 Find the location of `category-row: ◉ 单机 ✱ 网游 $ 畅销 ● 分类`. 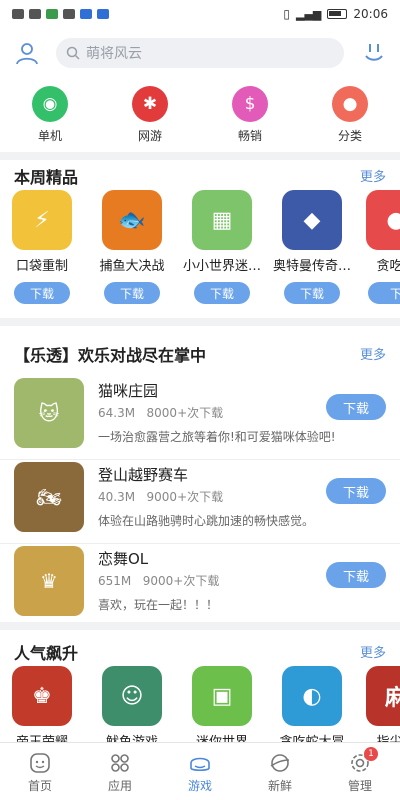

category-row: ◉ 单机 ✱ 网游 $ 畅销 ● 分类 is located at coordinates (200, 116).